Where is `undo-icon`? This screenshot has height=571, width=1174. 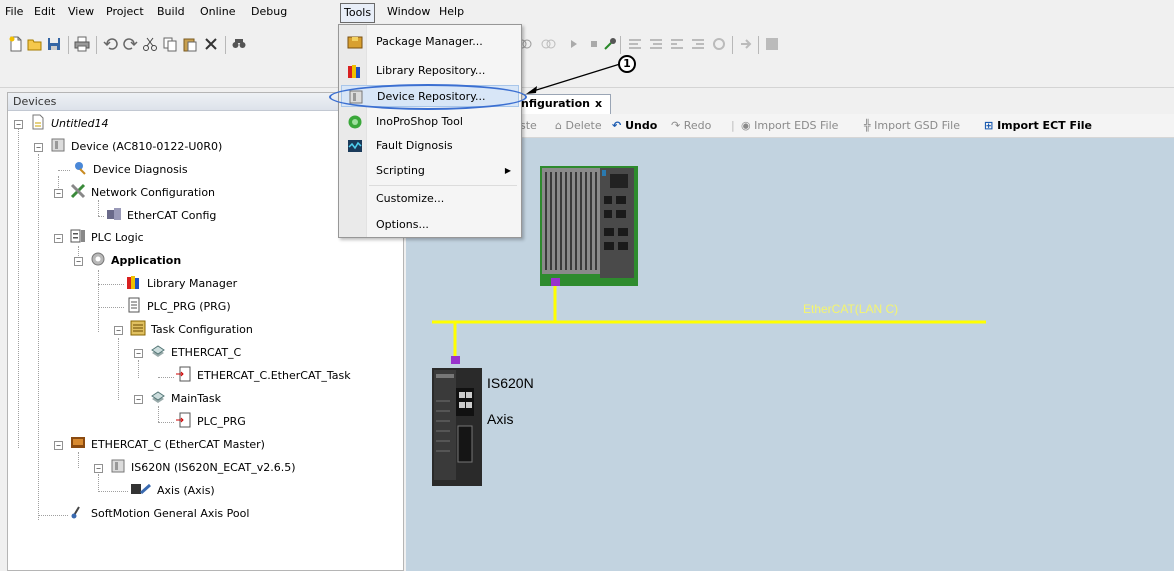
undo-icon is located at coordinates (111, 44).